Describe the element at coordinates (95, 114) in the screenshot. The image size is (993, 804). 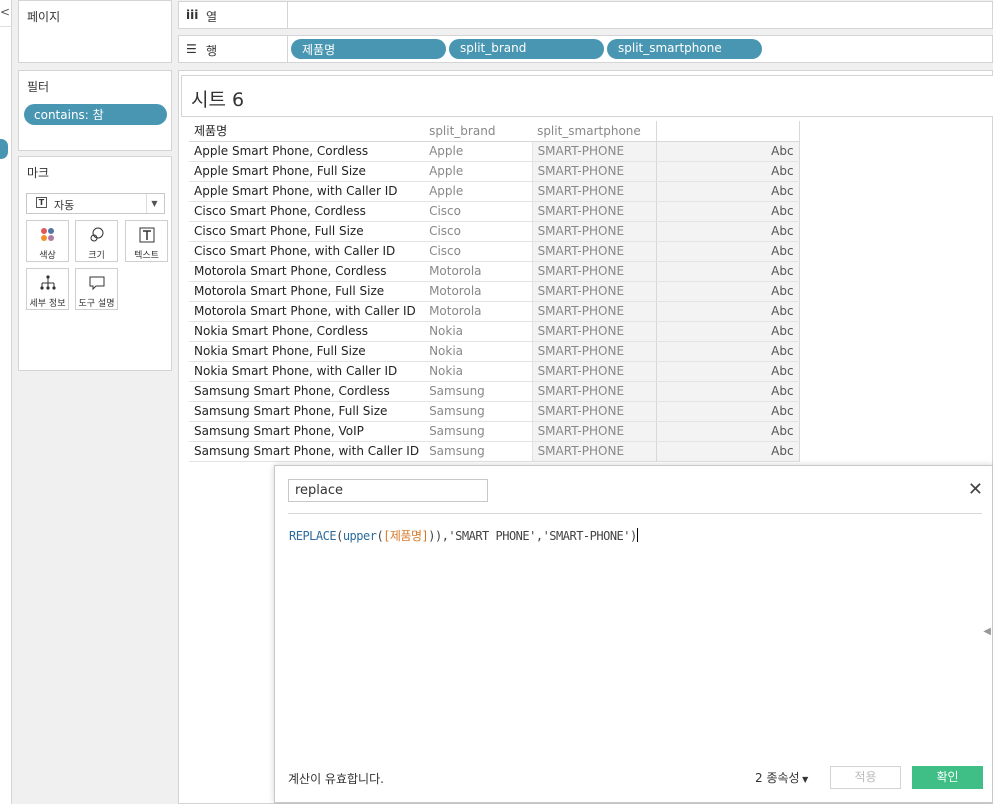
I see `filter-pill-contains: contains: 참` at that location.